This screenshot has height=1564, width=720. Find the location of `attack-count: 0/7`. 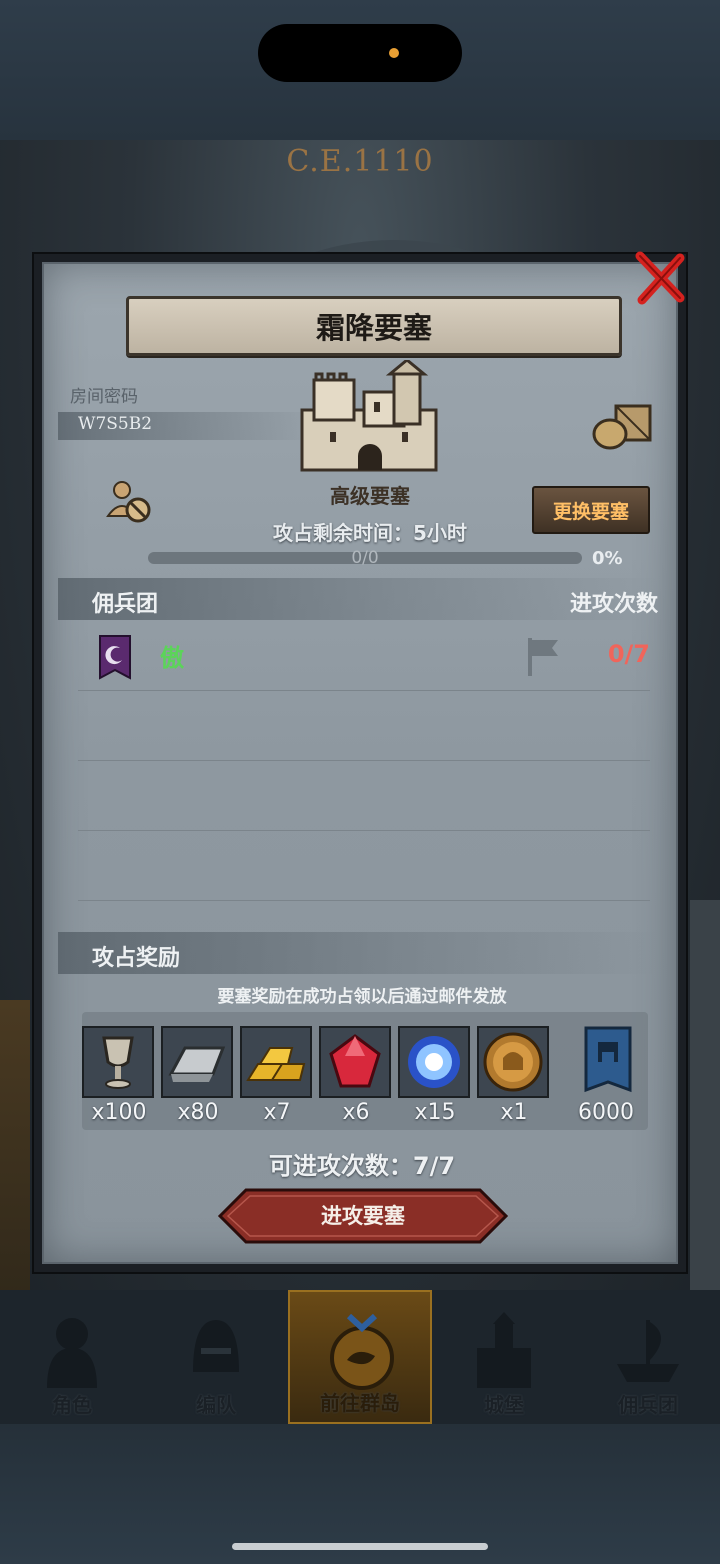

attack-count: 0/7 is located at coordinates (628, 654).